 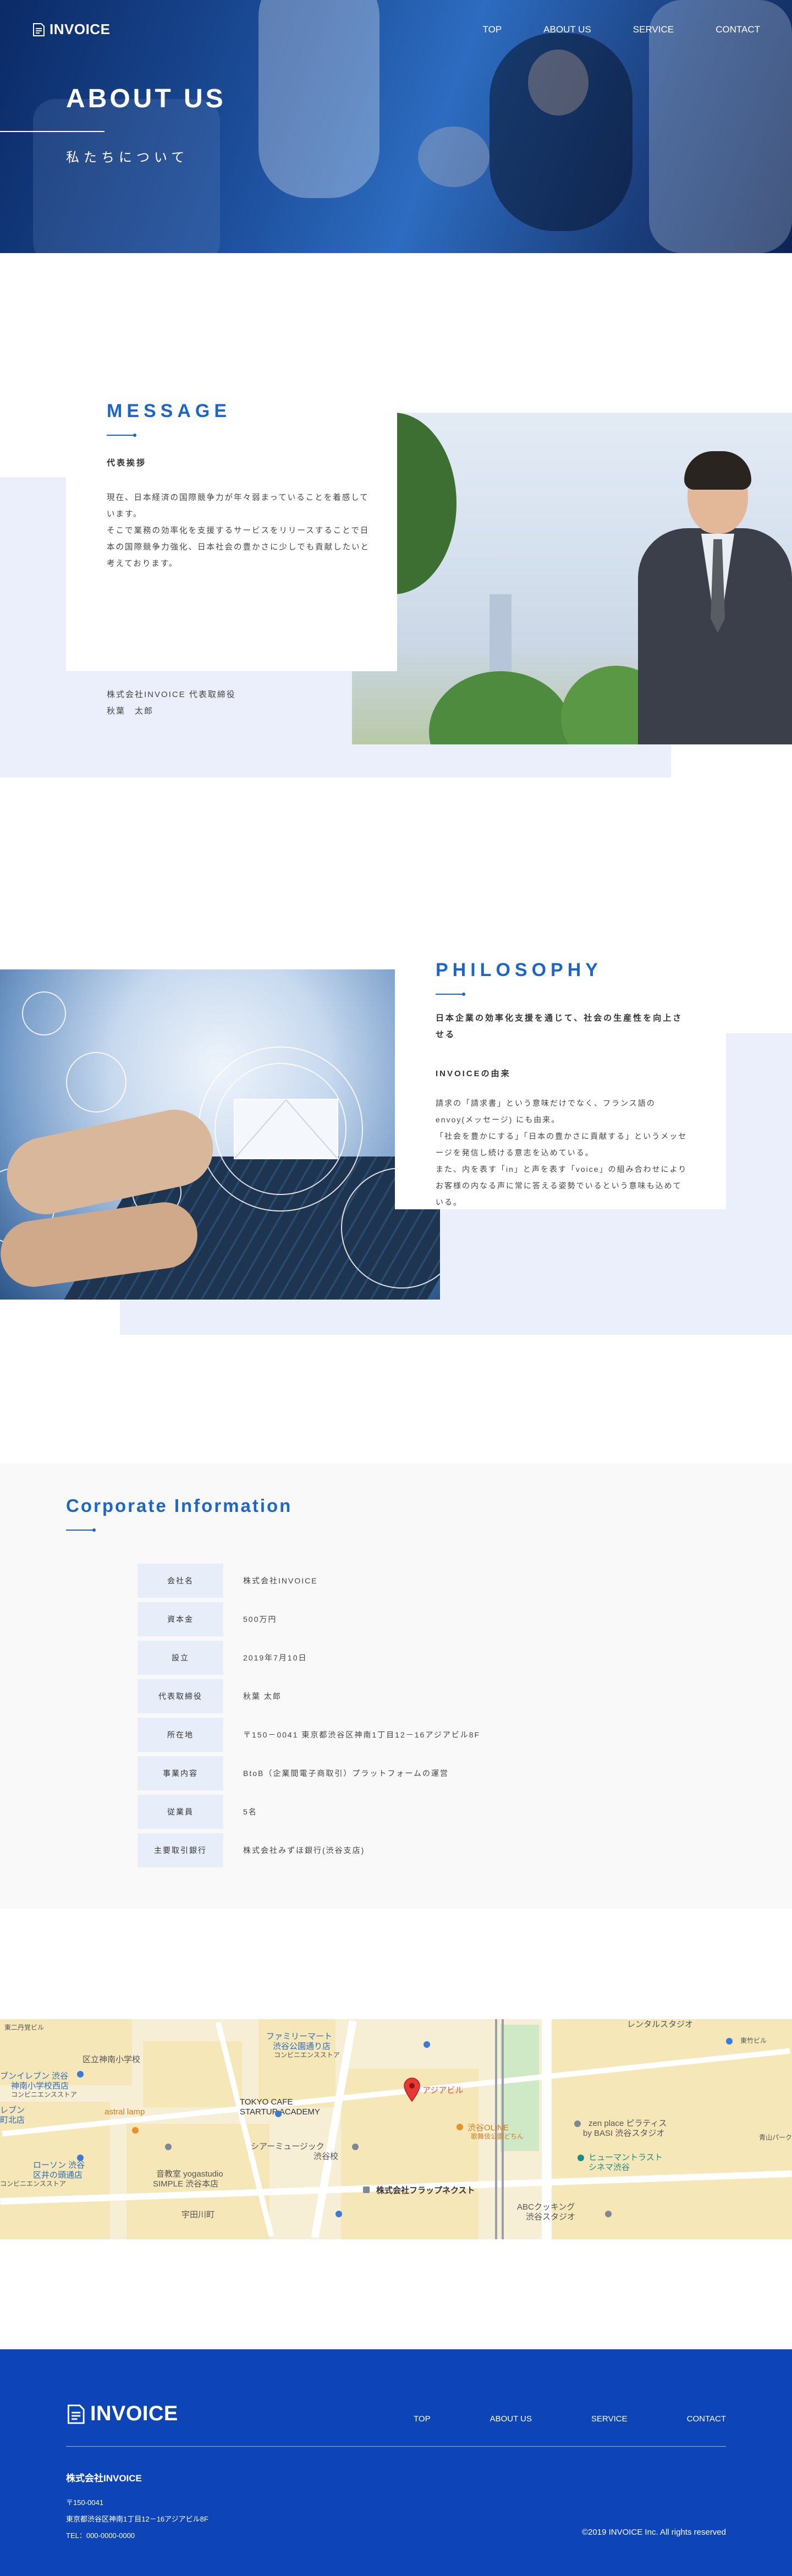 What do you see at coordinates (181, 1658) in the screenshot?
I see `row-label: 設立` at bounding box center [181, 1658].